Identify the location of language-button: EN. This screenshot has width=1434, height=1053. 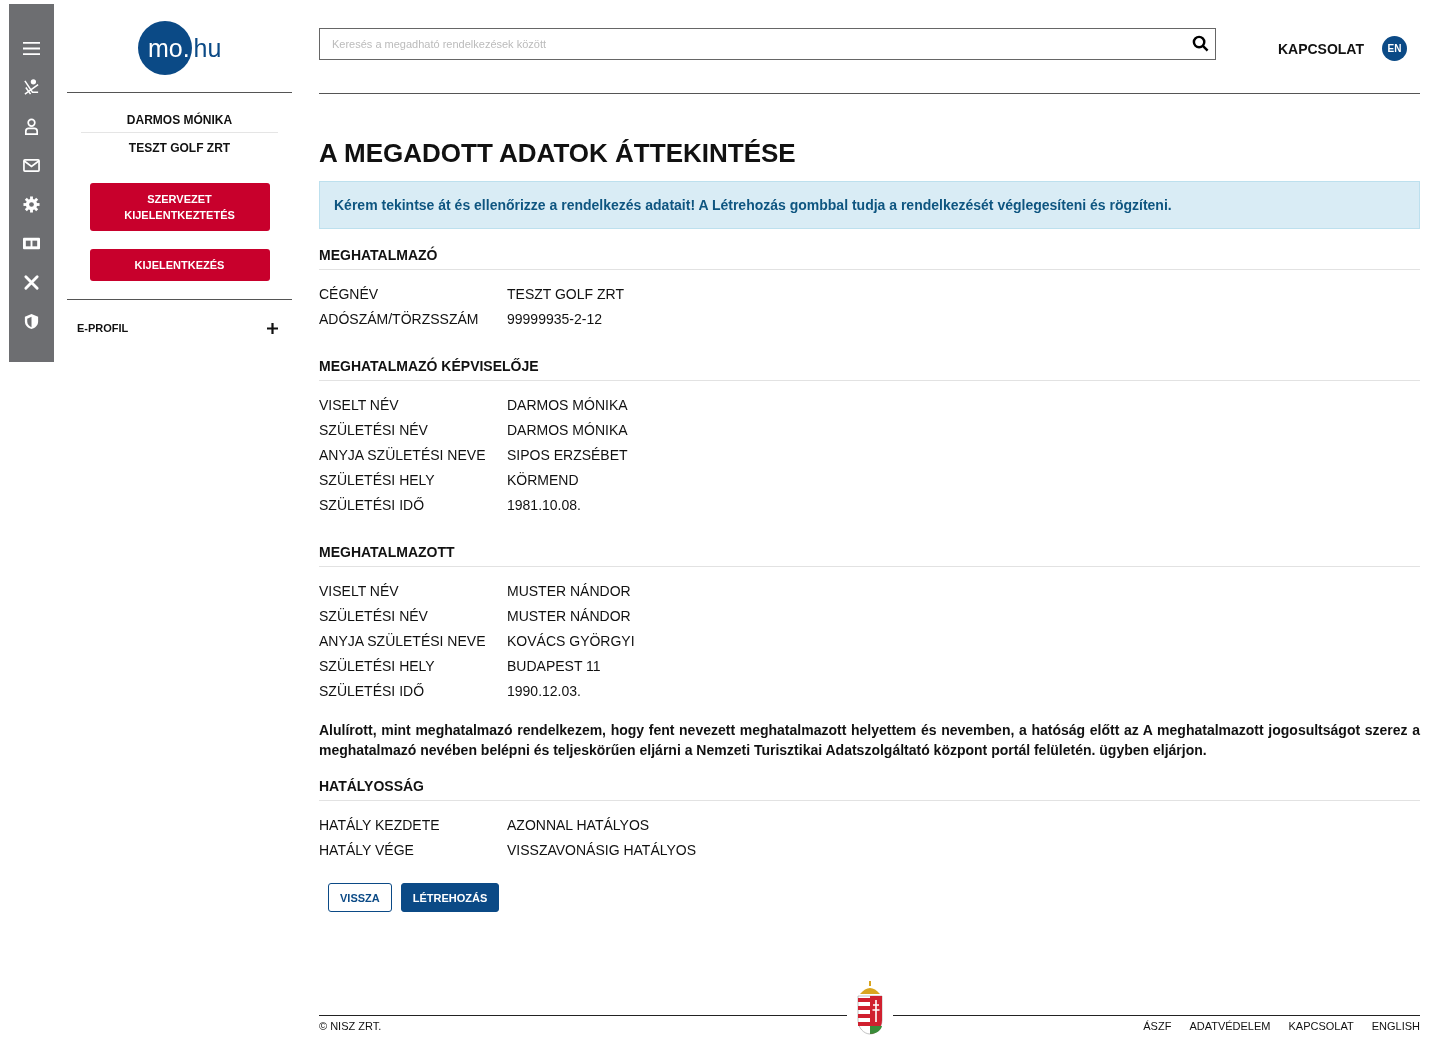
(1394, 48).